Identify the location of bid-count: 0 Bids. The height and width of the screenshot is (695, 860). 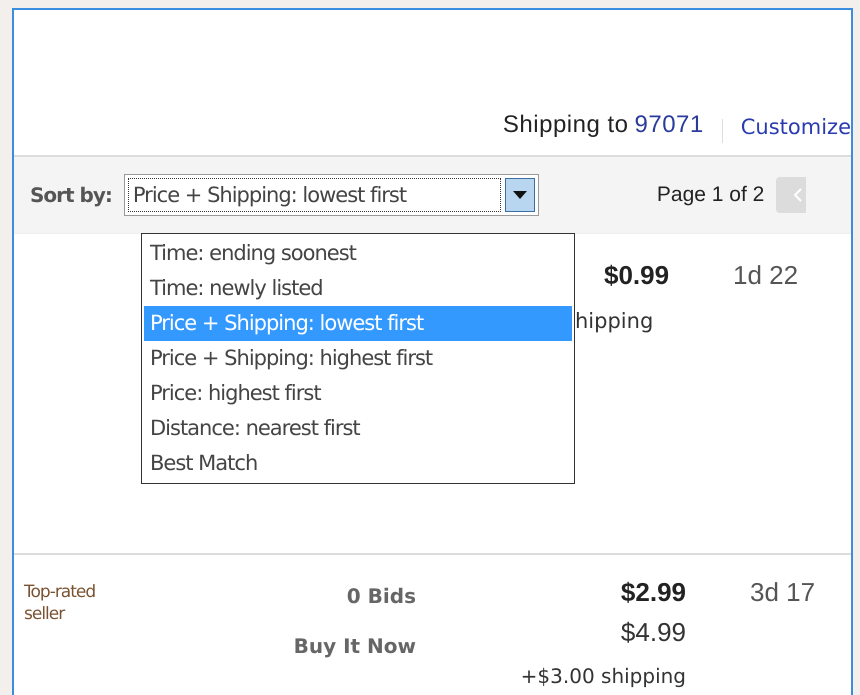
(381, 596).